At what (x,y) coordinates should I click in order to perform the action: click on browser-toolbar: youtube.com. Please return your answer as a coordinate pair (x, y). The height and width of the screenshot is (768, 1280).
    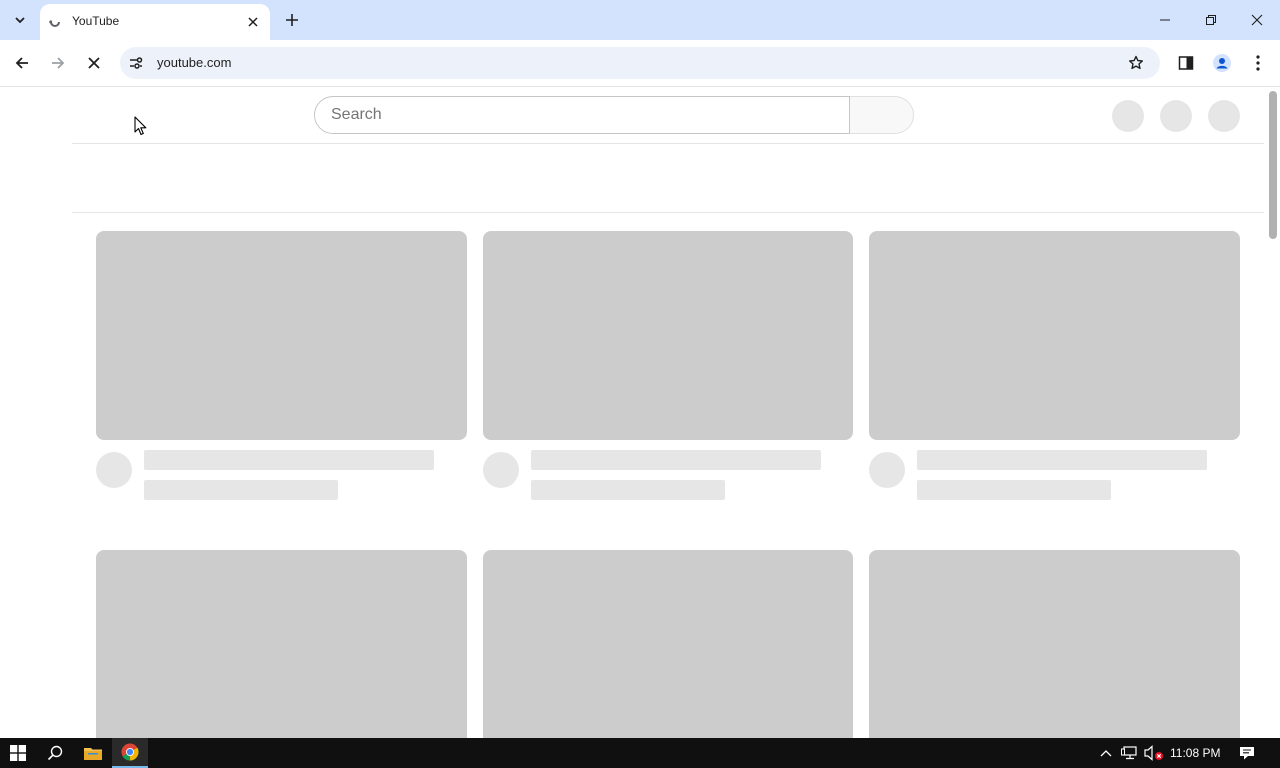
    Looking at the image, I should click on (640, 63).